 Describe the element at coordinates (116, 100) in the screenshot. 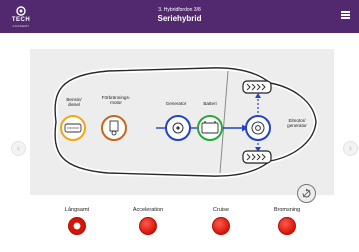

I see `engine-label: Förbrännings- motor` at that location.